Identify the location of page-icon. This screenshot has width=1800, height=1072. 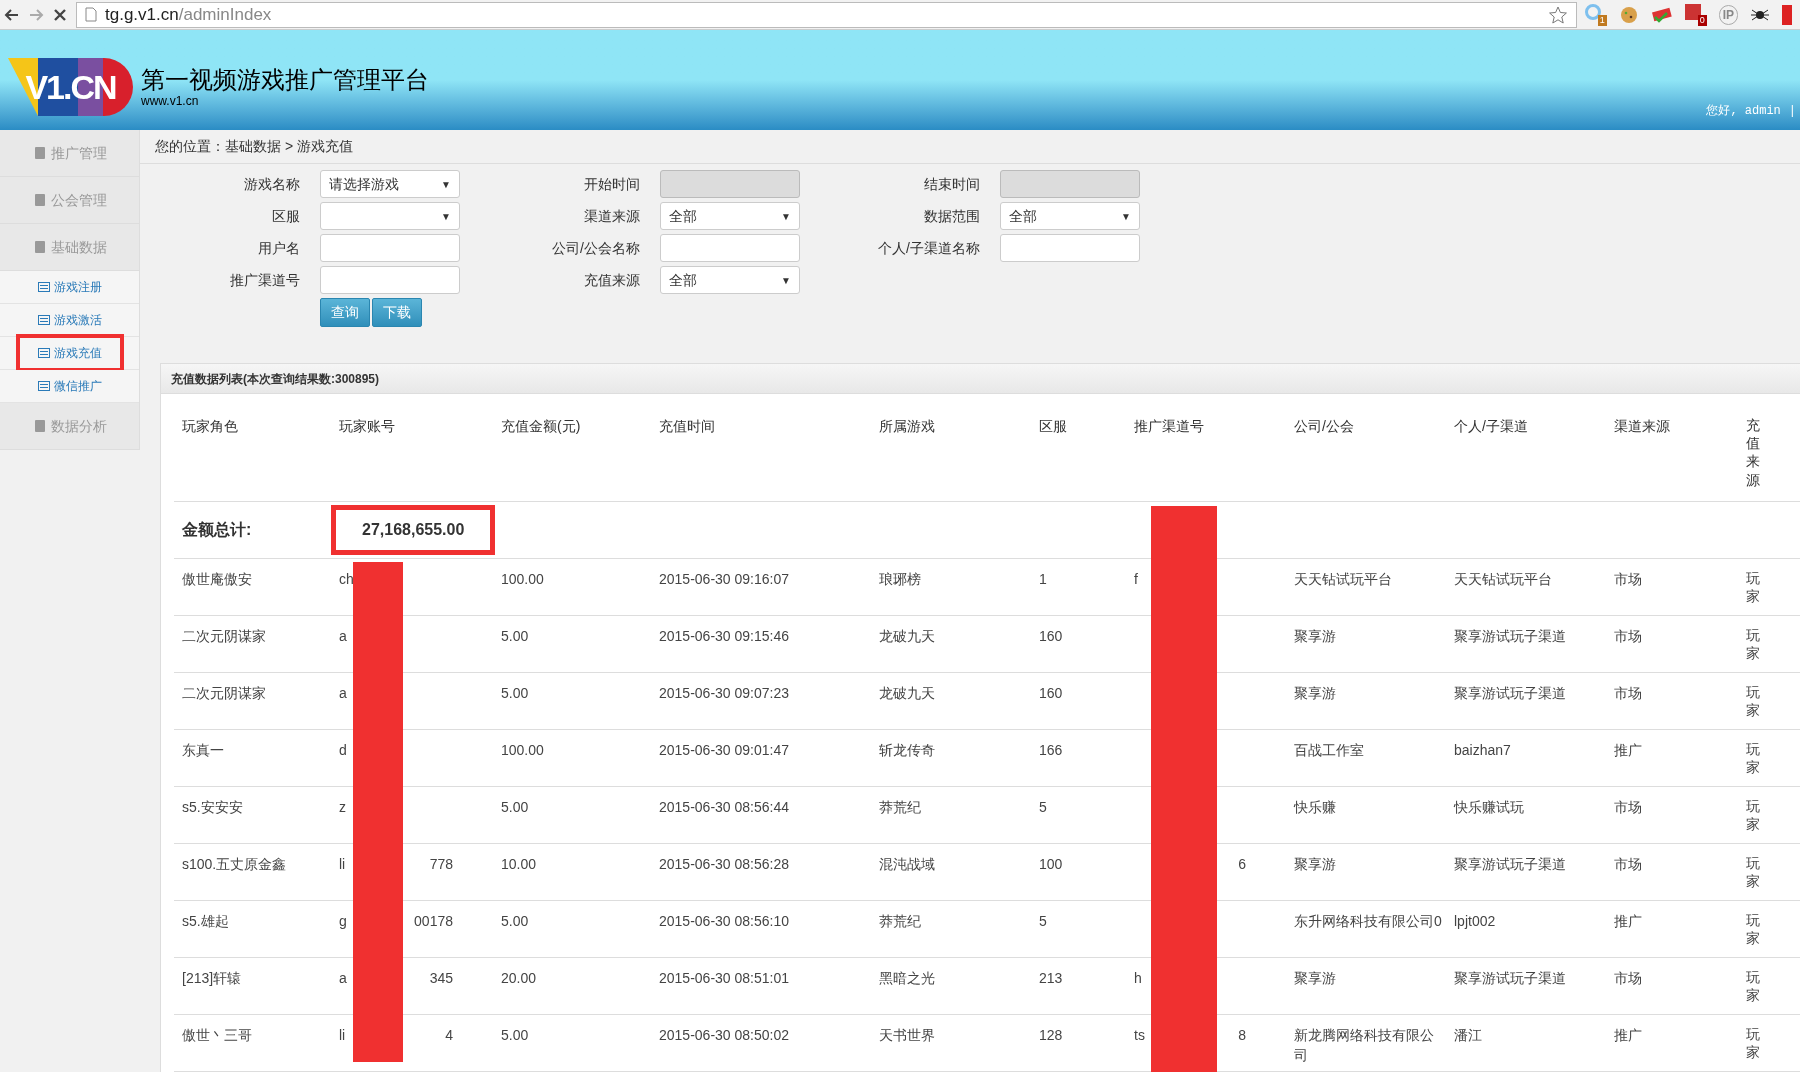
(91, 14).